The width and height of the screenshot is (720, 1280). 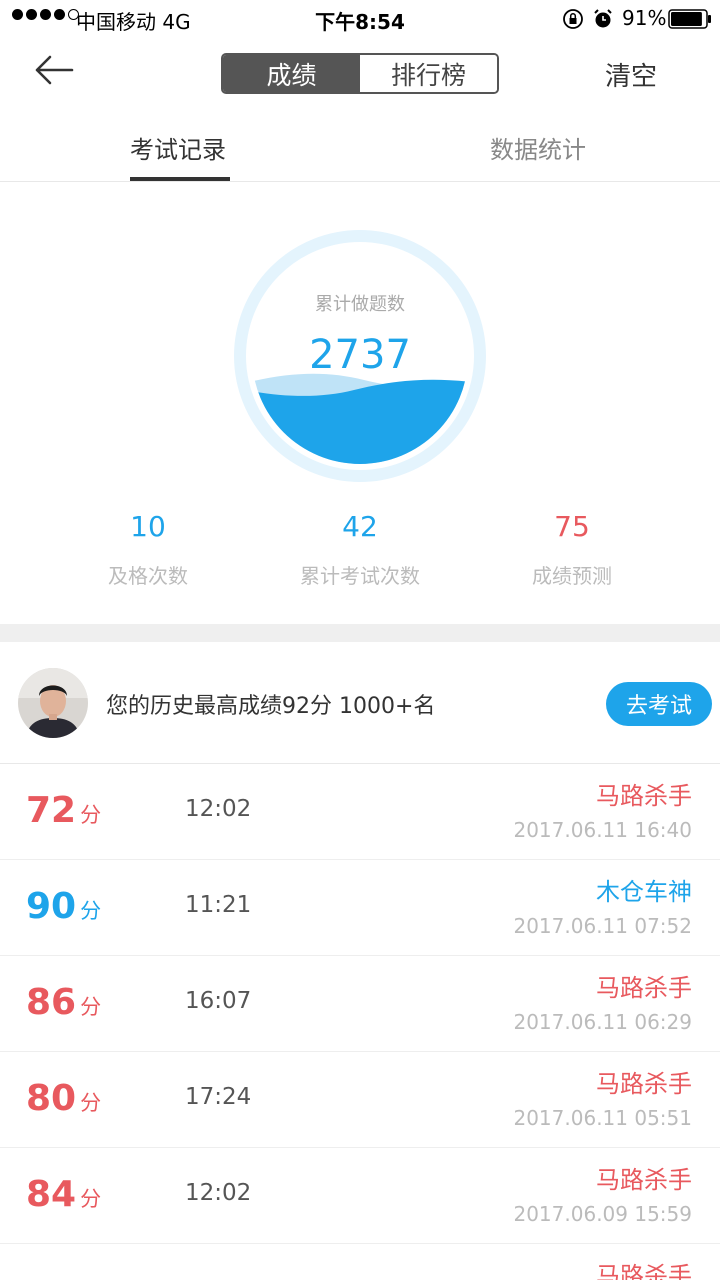 What do you see at coordinates (218, 1097) in the screenshot?
I see `record-duration: 17:24` at bounding box center [218, 1097].